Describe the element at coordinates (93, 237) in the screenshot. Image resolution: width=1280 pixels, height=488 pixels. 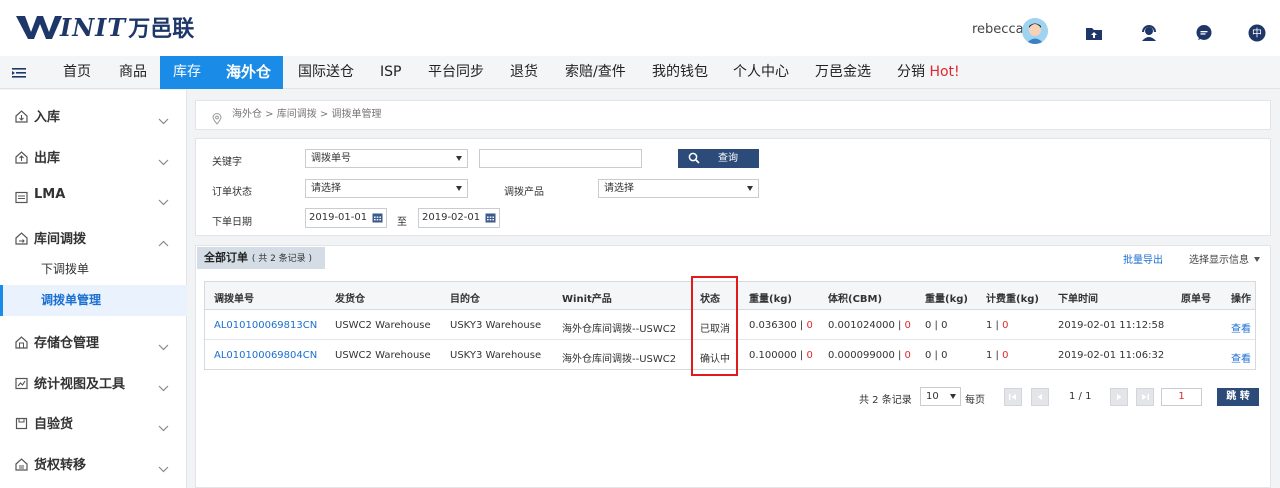
I see `sidebar-group-transfer: 库间调拨` at that location.